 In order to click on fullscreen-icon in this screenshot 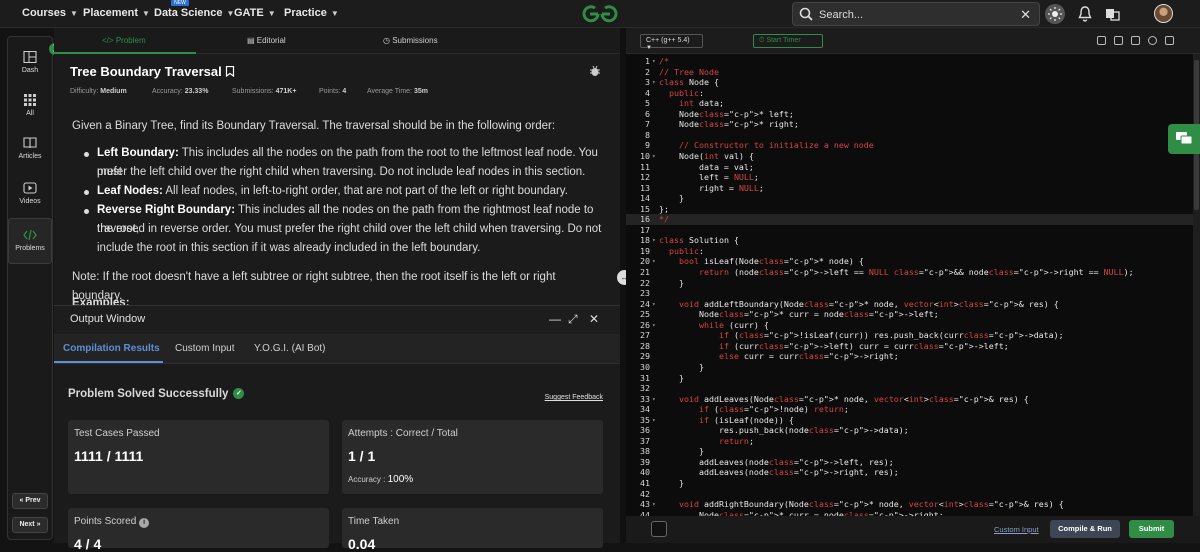, I will do `click(1169, 40)`.